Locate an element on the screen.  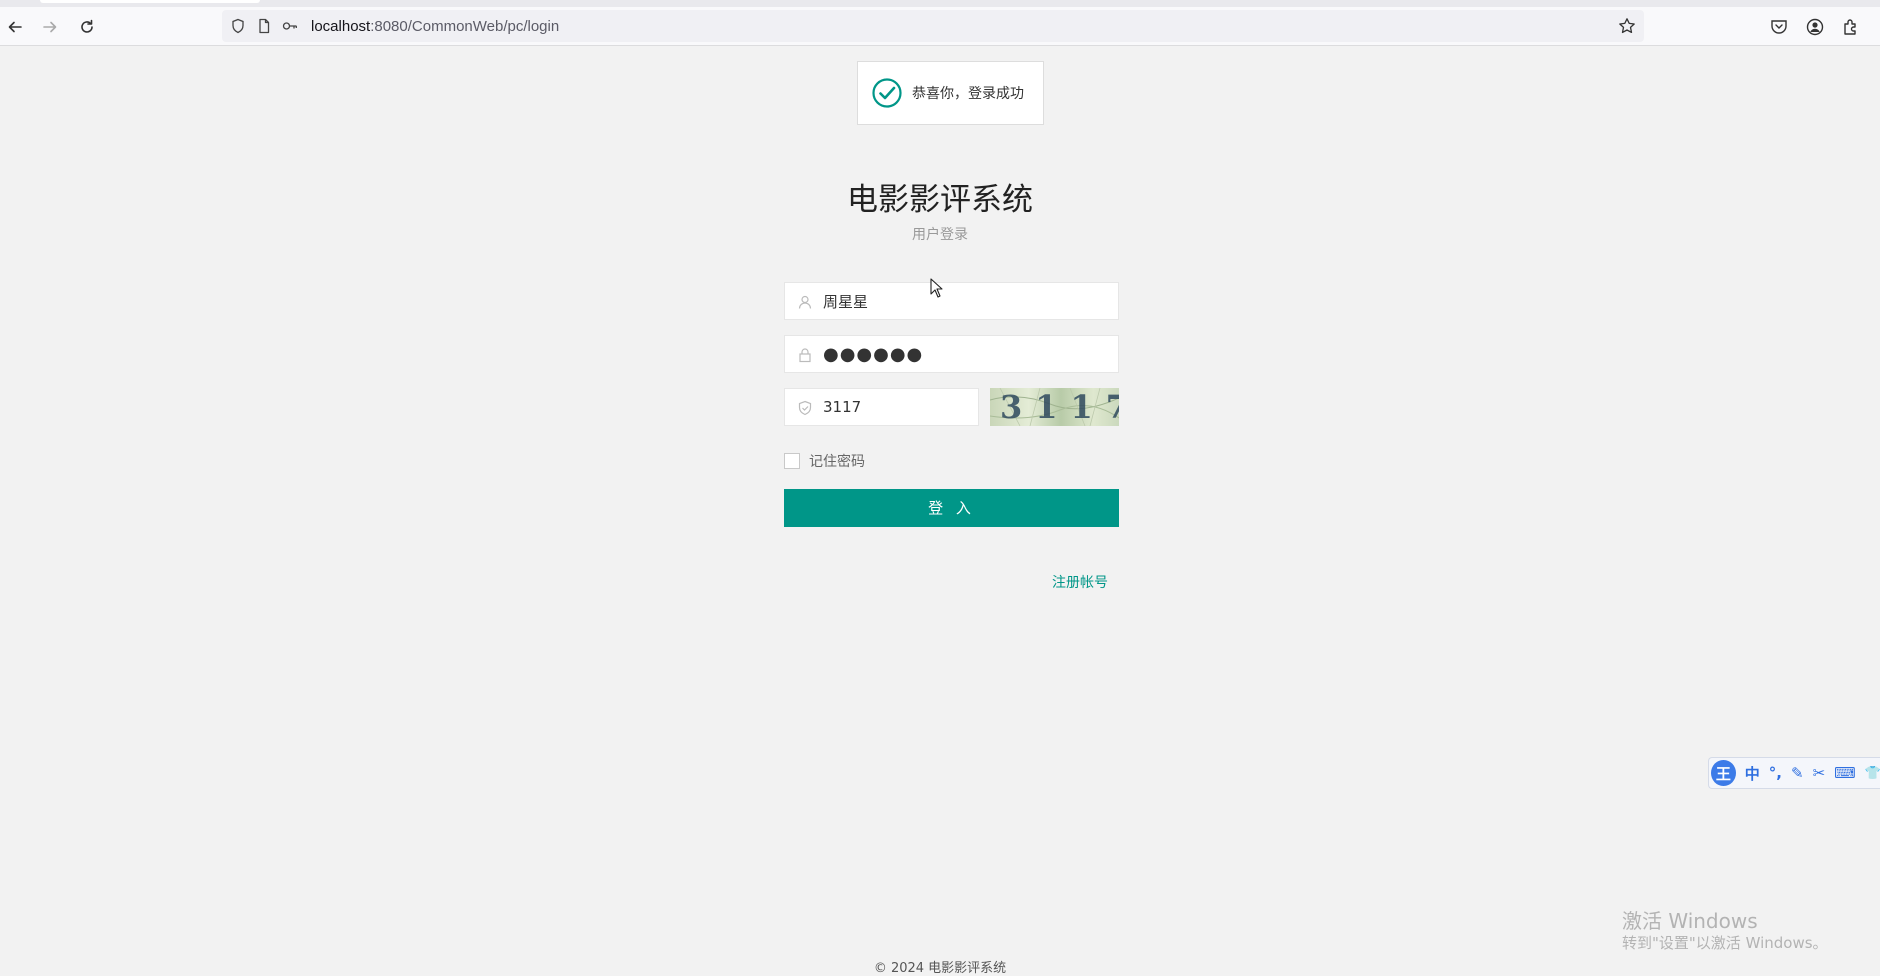
ime-chinese-mode: 中 is located at coordinates (1752, 773).